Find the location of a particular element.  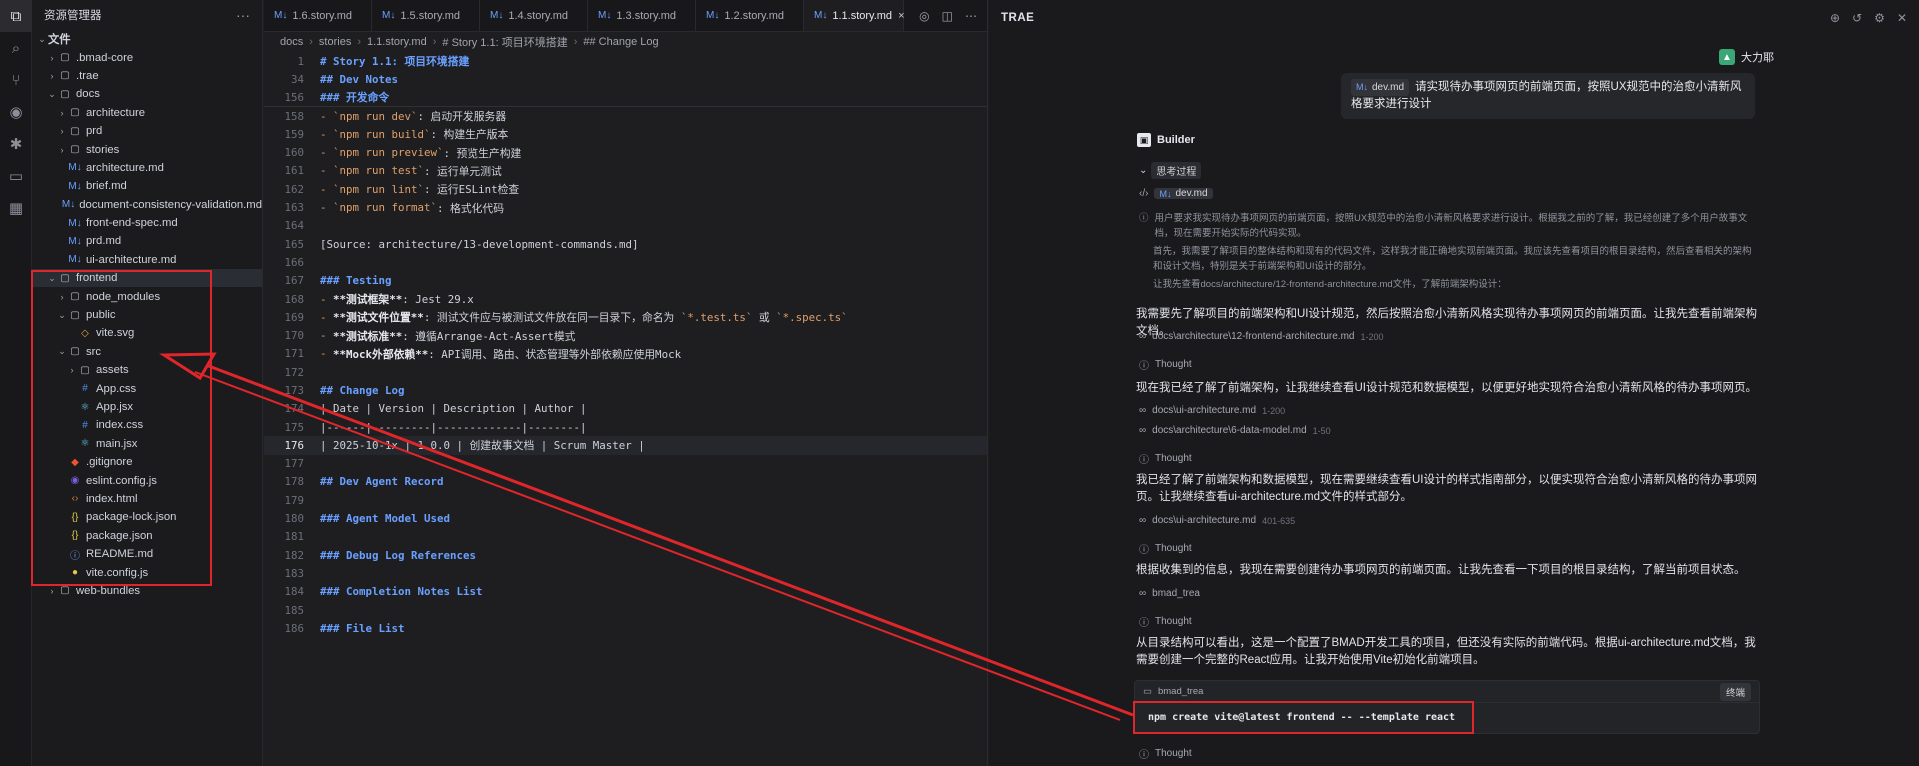

file-reference: ∞ docs\ui-architecture.md 1-200 is located at coordinates (1212, 410).